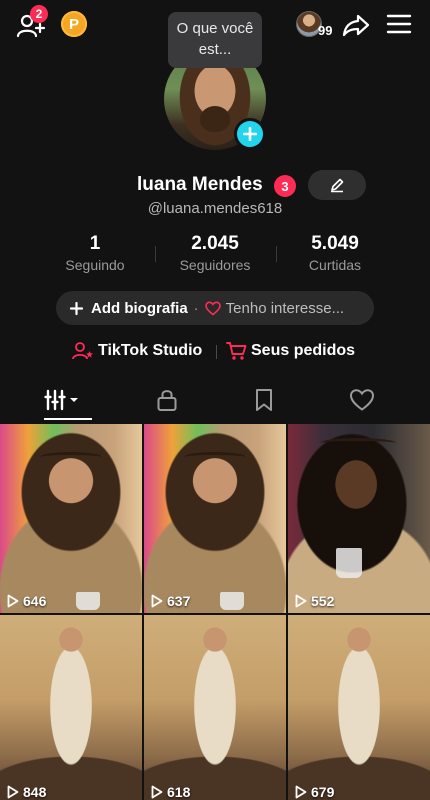  Describe the element at coordinates (359, 707) in the screenshot. I see `video-thumbnail: 679` at that location.